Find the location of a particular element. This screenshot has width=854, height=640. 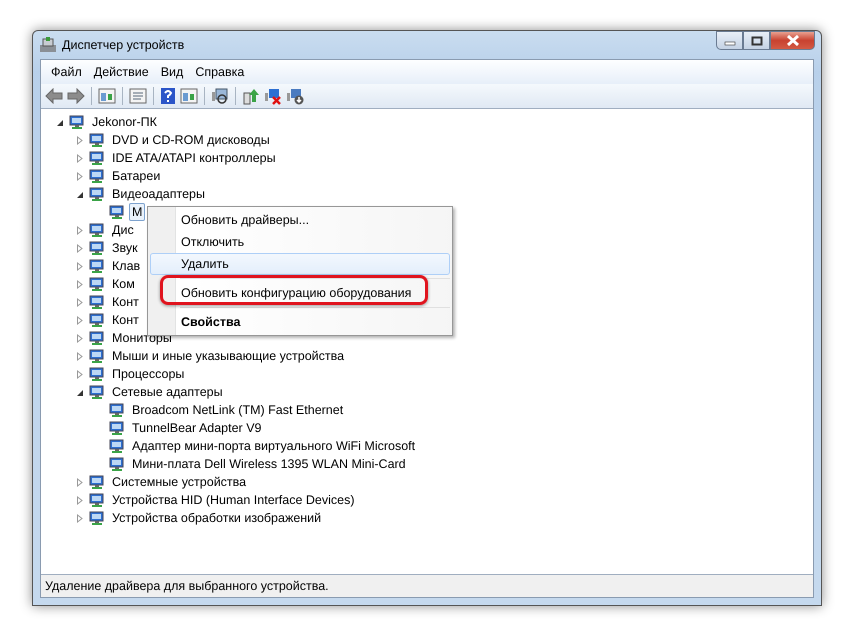

tree-item: DVD и CD-ROM дисководы is located at coordinates (191, 140).